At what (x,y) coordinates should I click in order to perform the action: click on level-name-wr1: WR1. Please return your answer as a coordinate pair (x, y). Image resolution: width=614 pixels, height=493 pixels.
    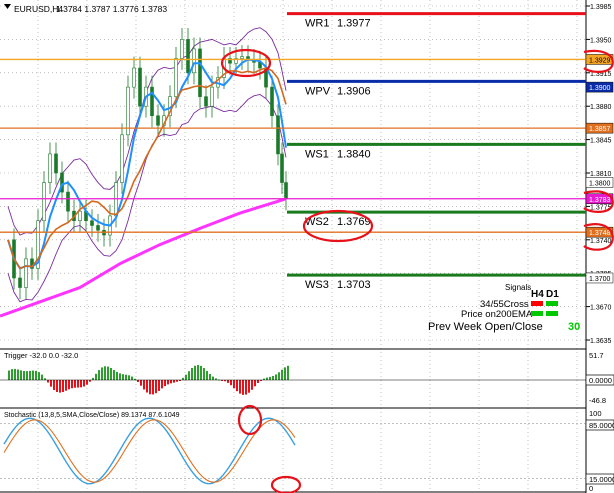
    Looking at the image, I should click on (317, 24).